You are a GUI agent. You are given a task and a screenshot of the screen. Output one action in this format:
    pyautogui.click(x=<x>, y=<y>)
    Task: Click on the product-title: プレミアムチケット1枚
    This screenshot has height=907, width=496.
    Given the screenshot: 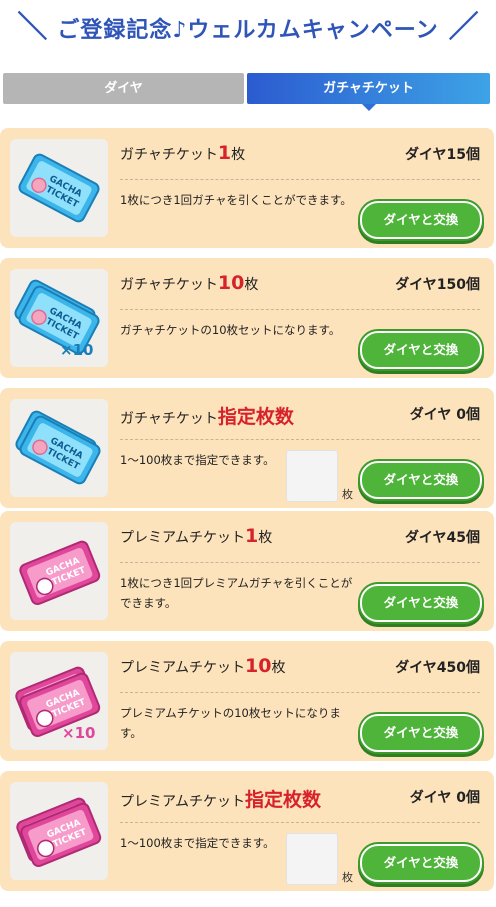 What is the action you would take?
    pyautogui.click(x=196, y=536)
    